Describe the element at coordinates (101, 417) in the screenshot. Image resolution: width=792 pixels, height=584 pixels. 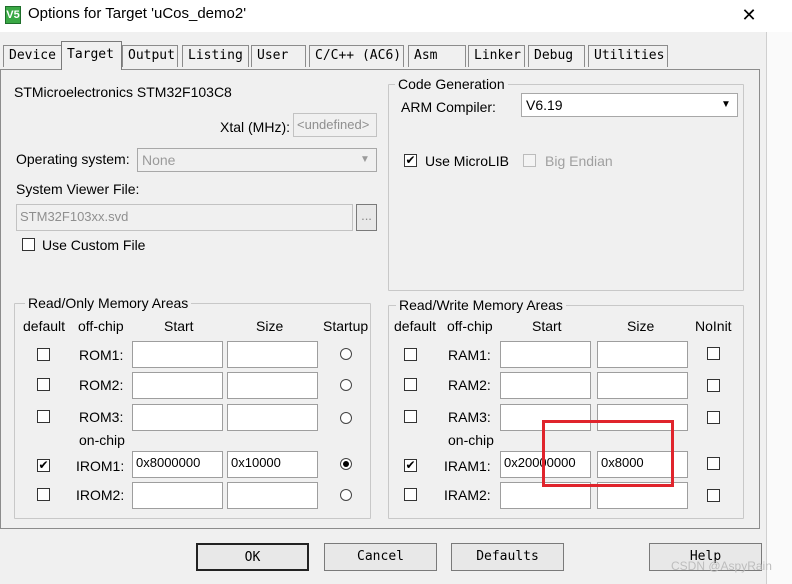
I see `rom3-label: ROM3:` at that location.